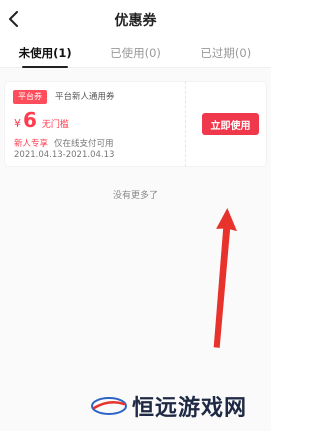 Image resolution: width=320 pixels, height=431 pixels. I want to click on tab-unused: 未使用(1), so click(45, 53).